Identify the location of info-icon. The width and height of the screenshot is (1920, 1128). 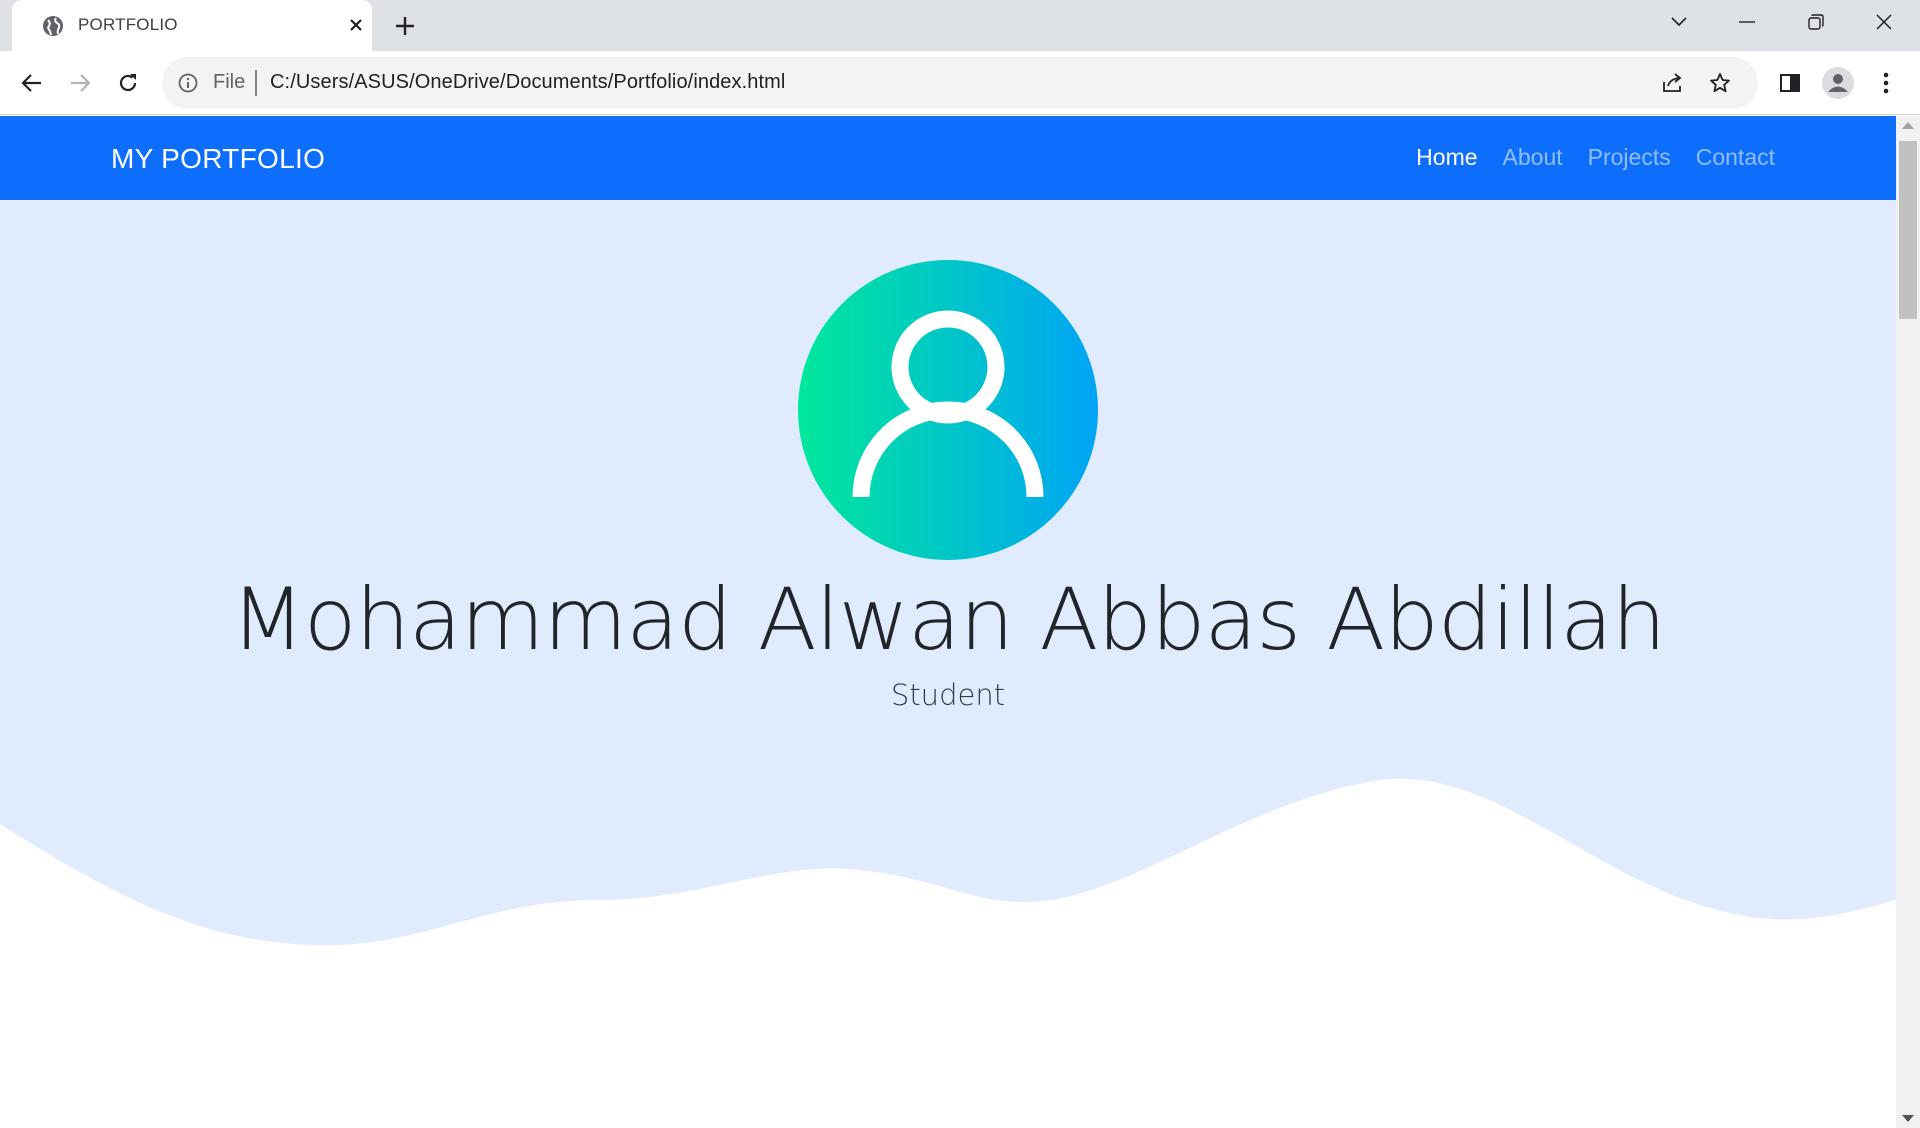
(188, 83).